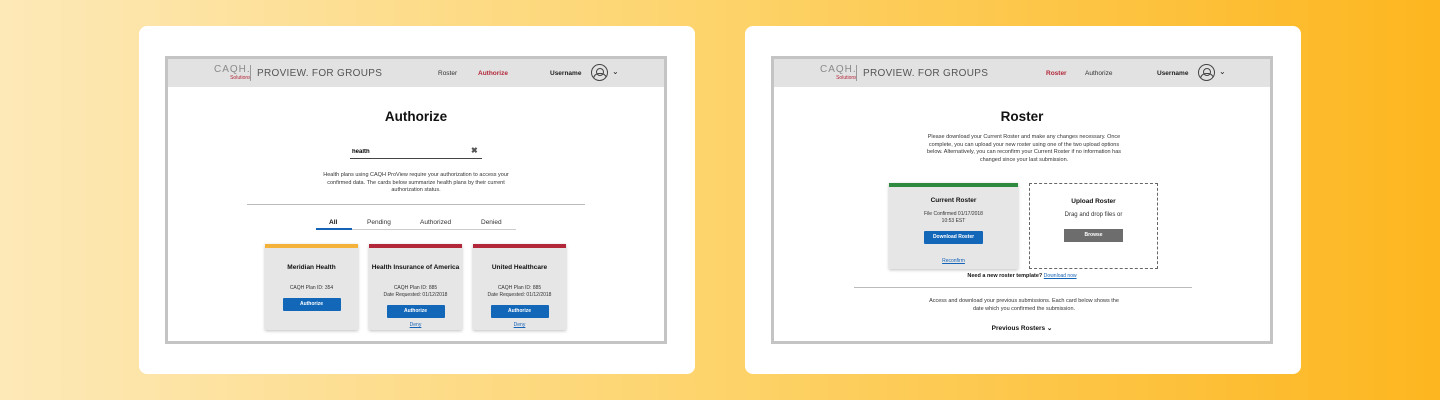 The height and width of the screenshot is (400, 1440). What do you see at coordinates (519, 267) in the screenshot?
I see `plan-name: United Healthcare` at bounding box center [519, 267].